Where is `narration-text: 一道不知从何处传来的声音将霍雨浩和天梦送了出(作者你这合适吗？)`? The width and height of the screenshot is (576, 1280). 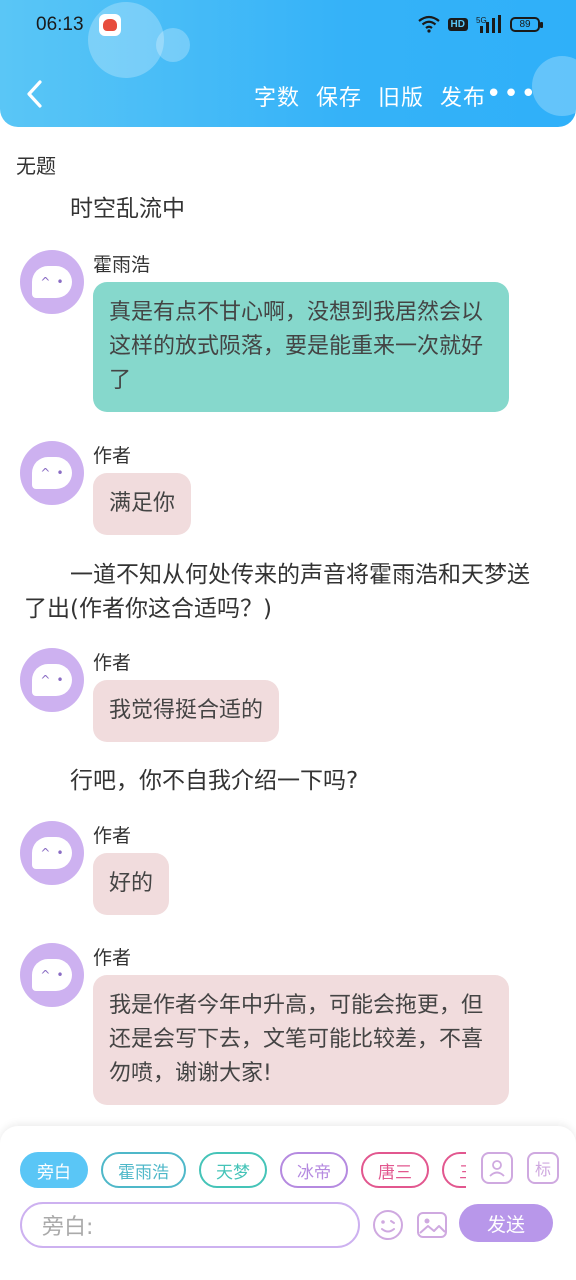
narration-text: 一道不知从何处传来的声音将霍雨浩和天梦送了出(作者你这合适吗？) is located at coordinates (277, 592).